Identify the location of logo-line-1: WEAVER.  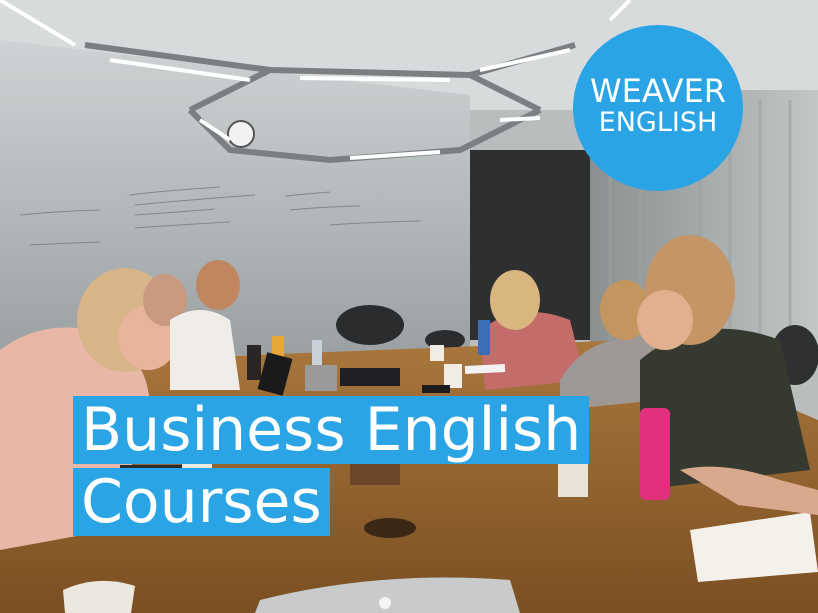
(658, 91).